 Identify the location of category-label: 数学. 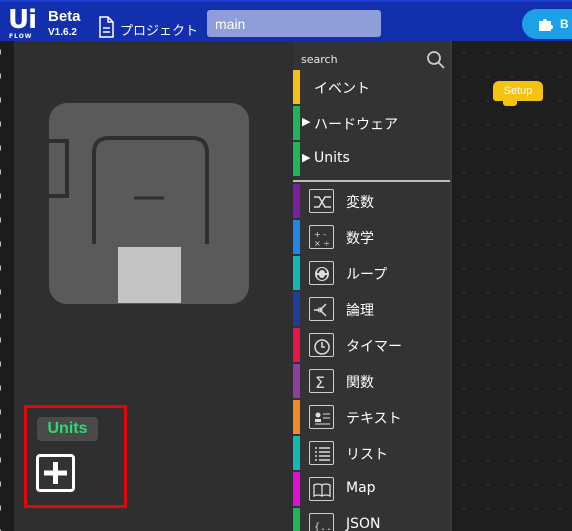
(360, 239).